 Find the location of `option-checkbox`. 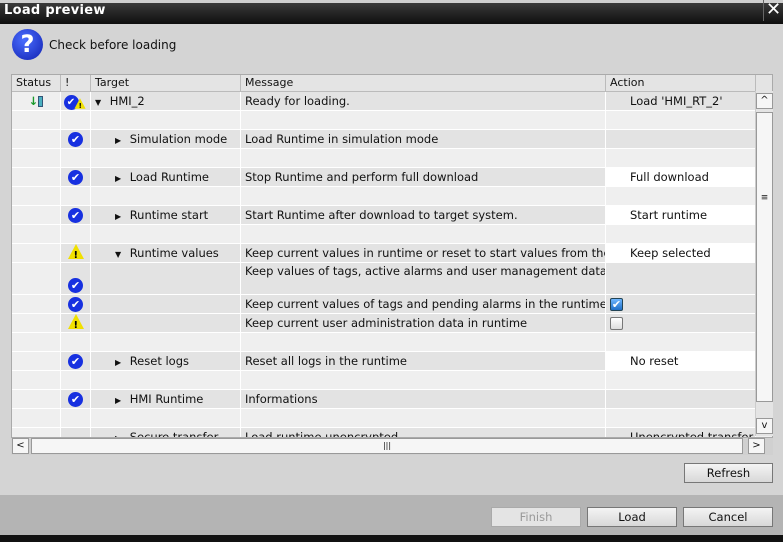

option-checkbox is located at coordinates (616, 323).